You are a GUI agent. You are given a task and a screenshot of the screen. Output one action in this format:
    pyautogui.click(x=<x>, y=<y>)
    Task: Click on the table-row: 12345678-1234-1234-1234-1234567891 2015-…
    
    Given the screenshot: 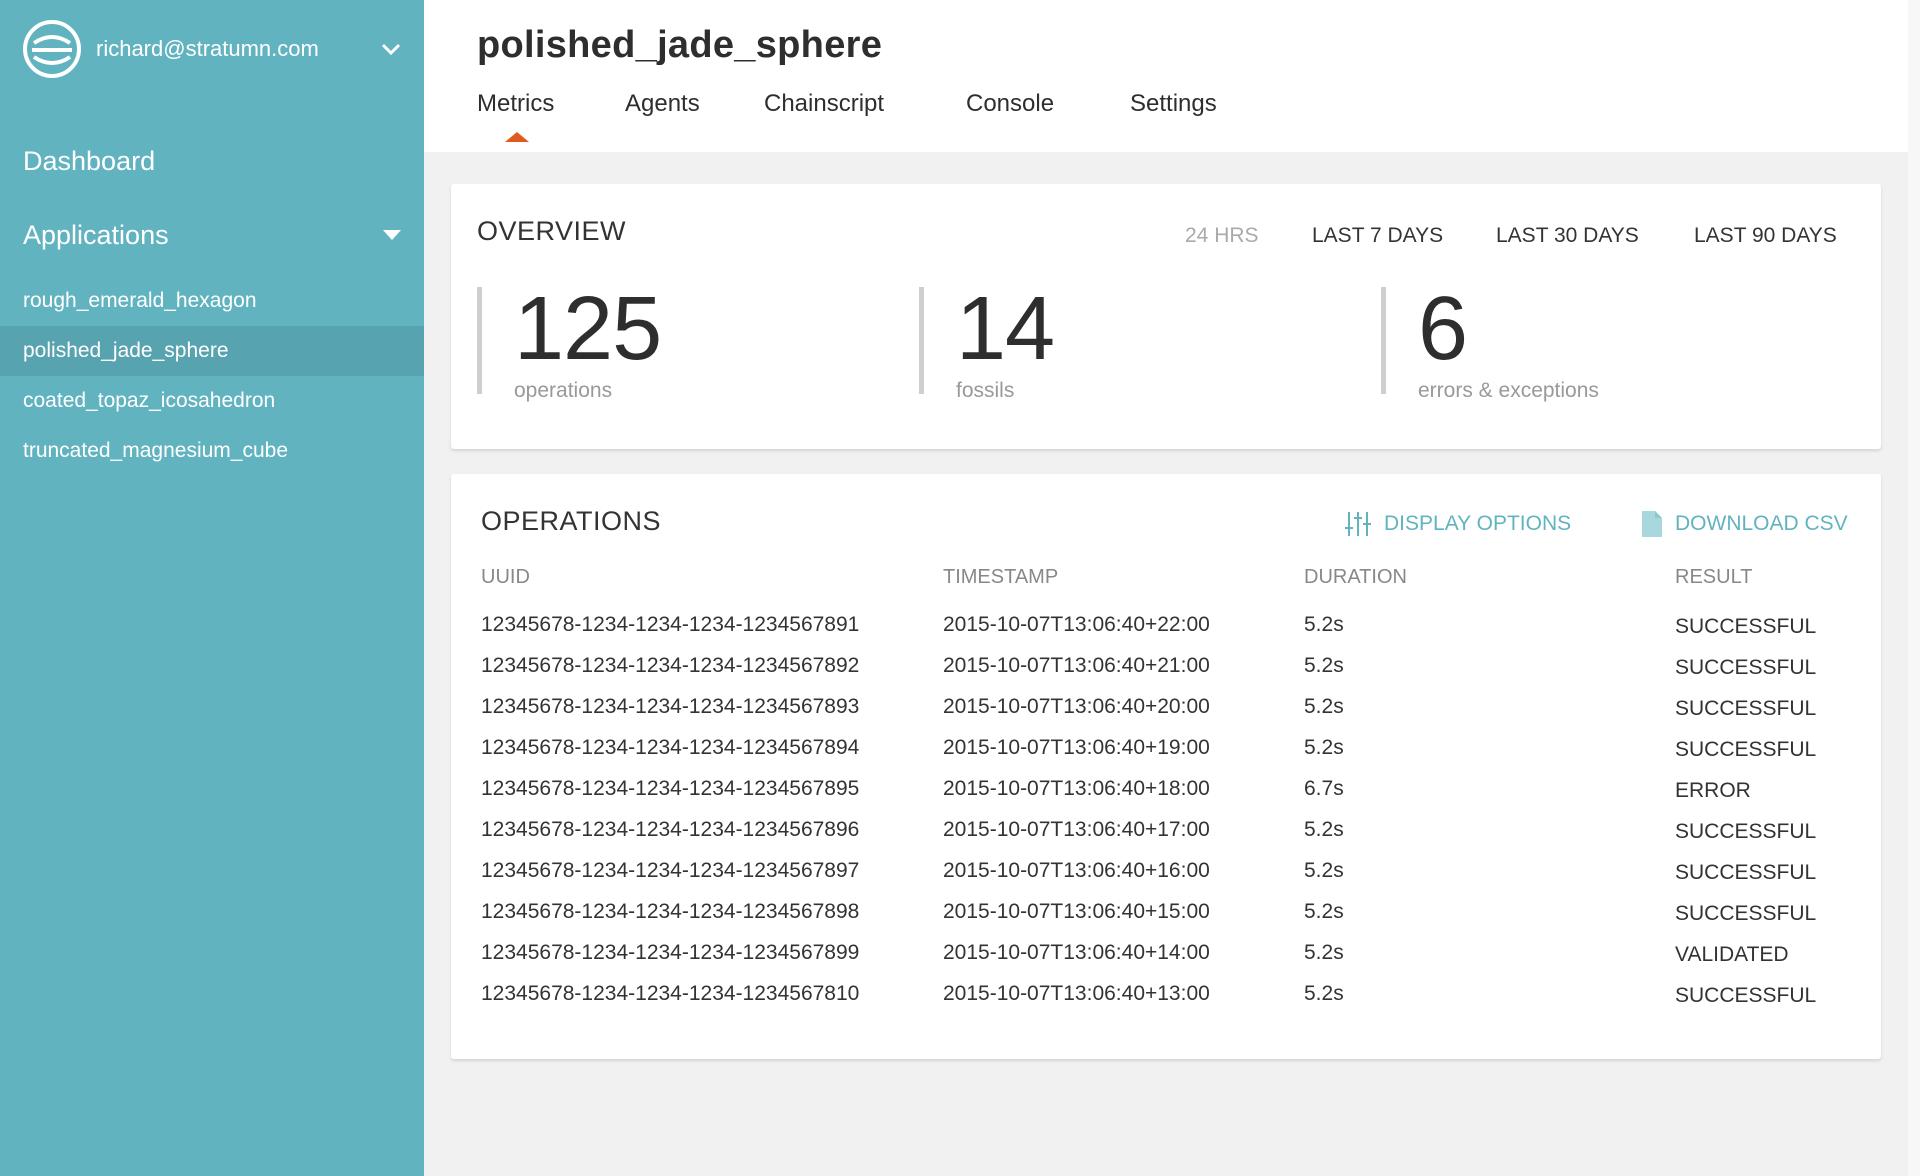 What is the action you would take?
    pyautogui.click(x=1166, y=633)
    